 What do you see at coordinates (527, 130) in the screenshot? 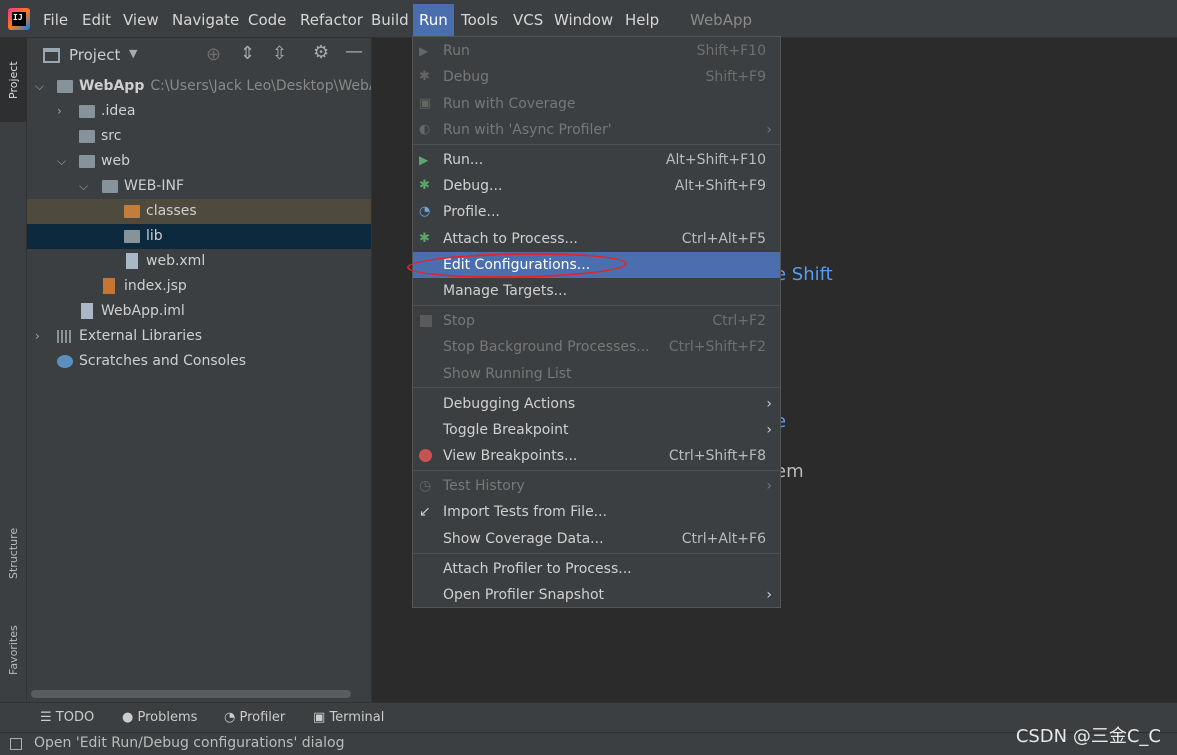
I see `menu-item-label: Run with 'Async Profiler'` at bounding box center [527, 130].